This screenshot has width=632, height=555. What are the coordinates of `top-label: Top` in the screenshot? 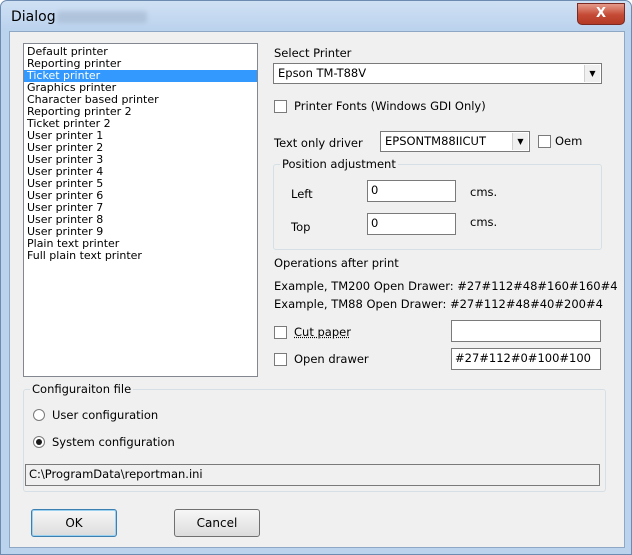 It's located at (301, 227).